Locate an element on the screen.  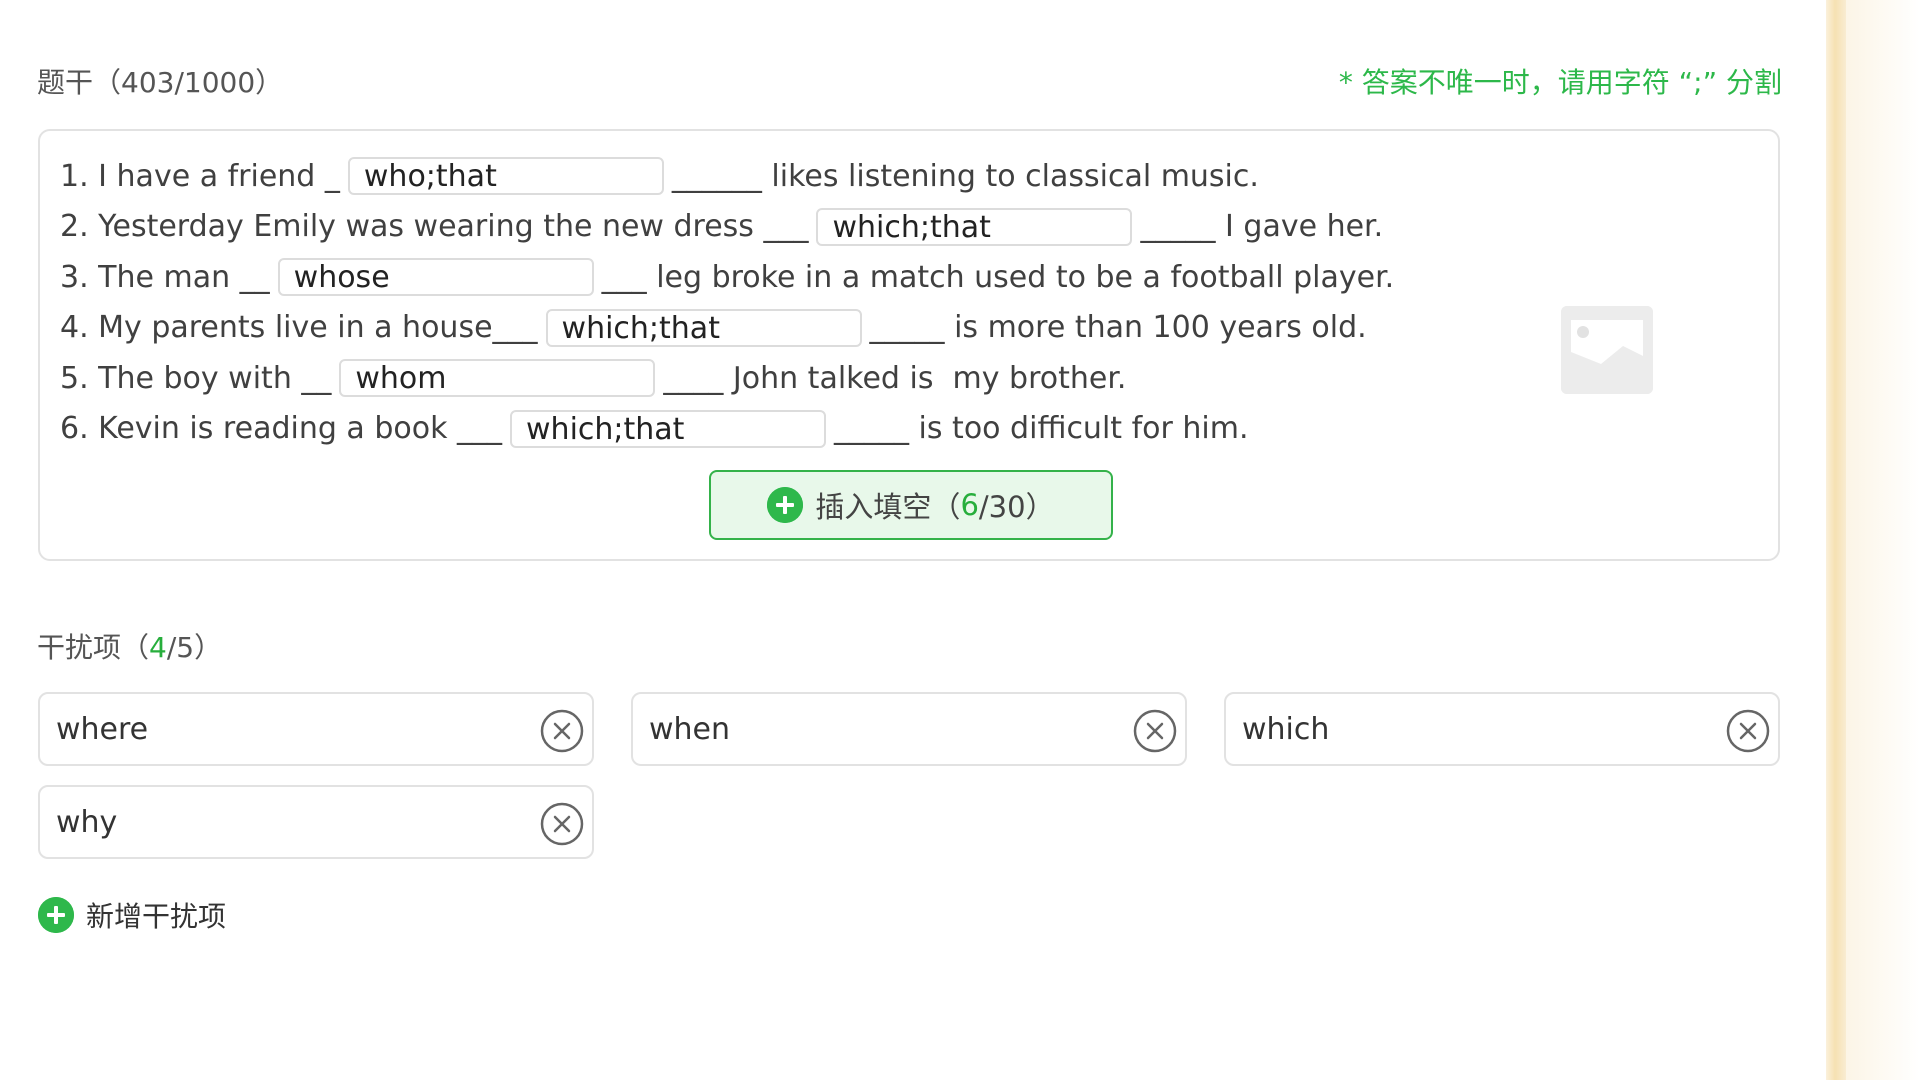
add-distractor-label: 新增干扰项 is located at coordinates (156, 916).